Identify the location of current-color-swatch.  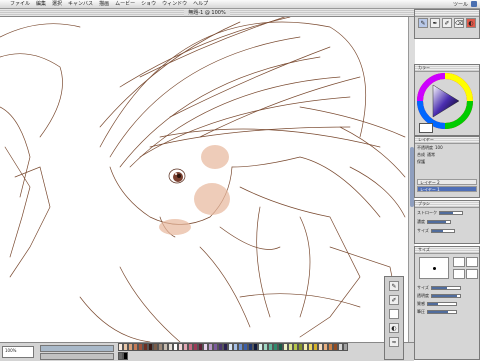
(426, 128).